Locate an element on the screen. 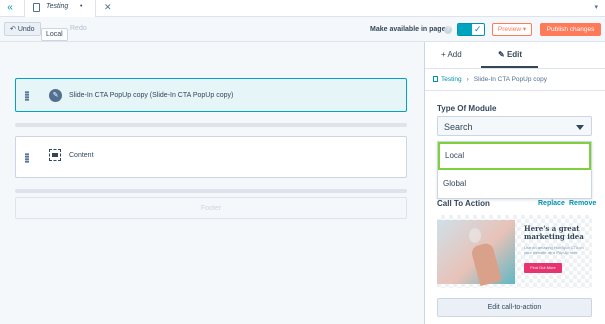  tab-add: + Add is located at coordinates (451, 54).